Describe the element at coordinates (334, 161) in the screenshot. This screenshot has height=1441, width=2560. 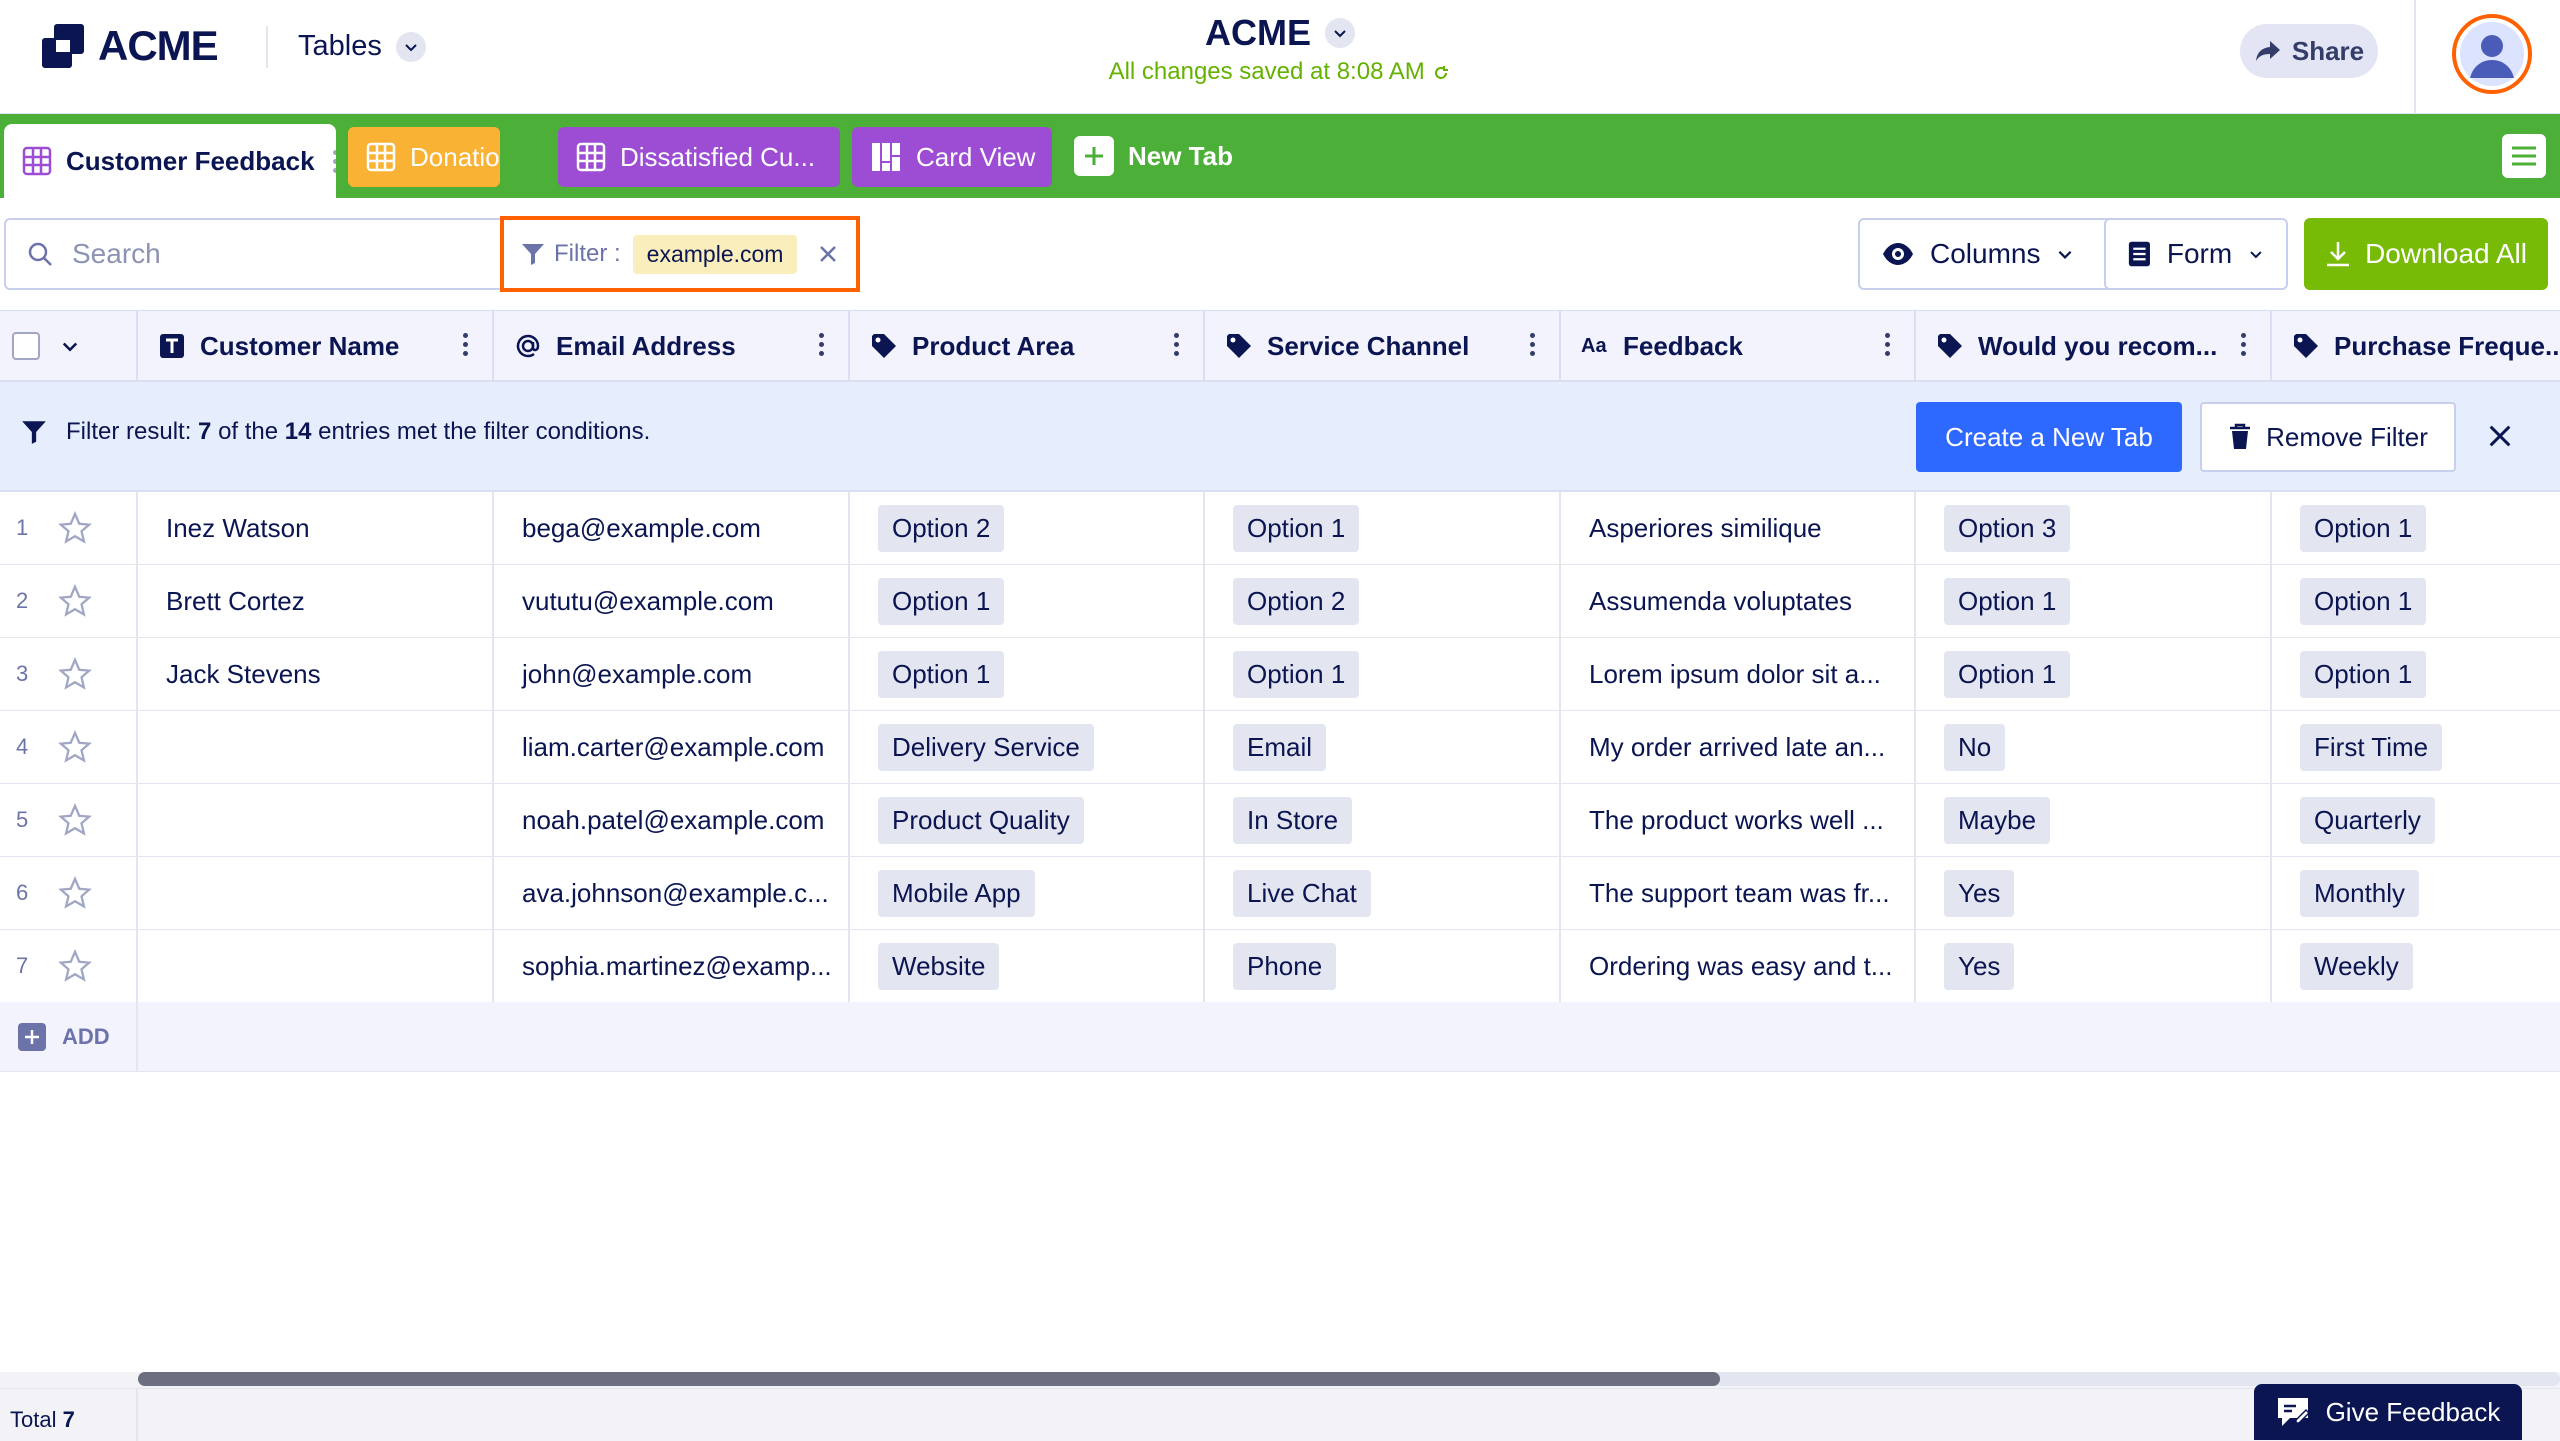
I see `tab-options-icon` at that location.